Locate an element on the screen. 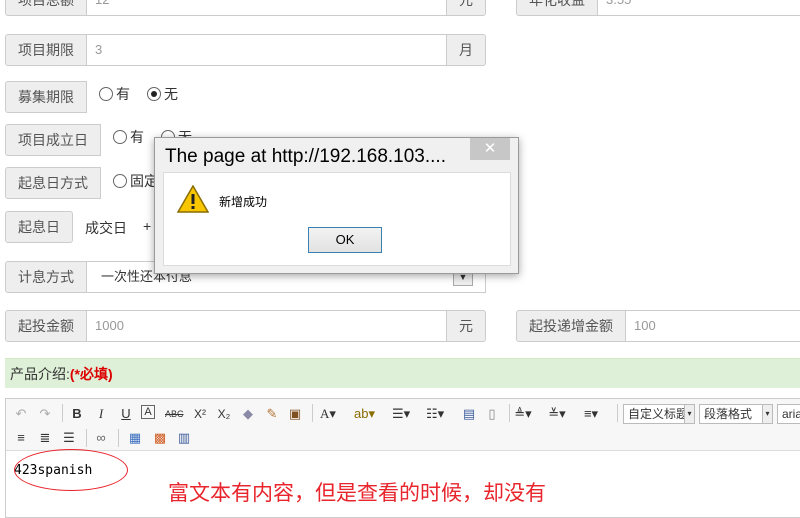  paste-text-icon: ▣ is located at coordinates (295, 414).